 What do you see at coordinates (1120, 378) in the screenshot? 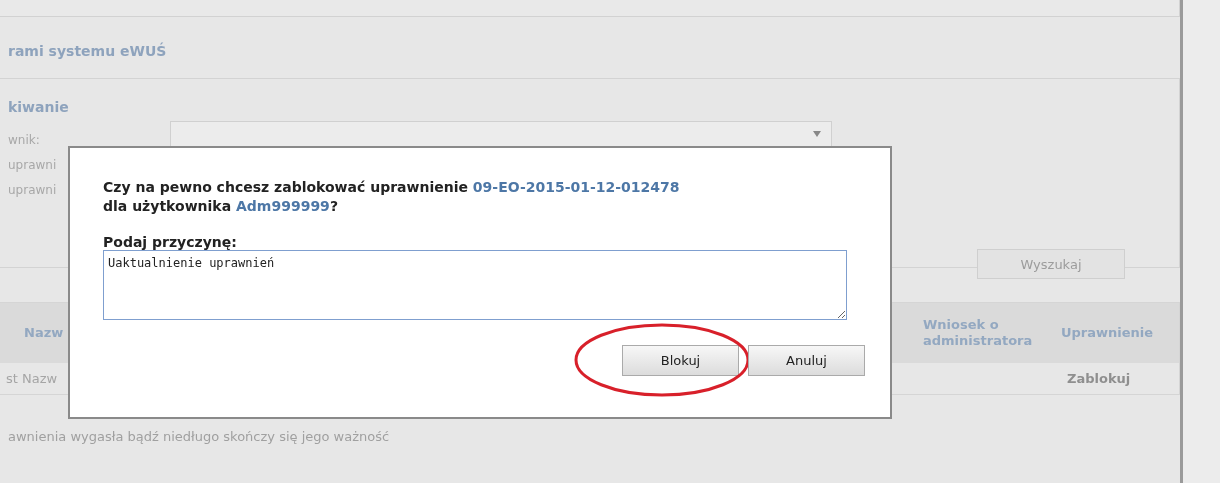
I see `block-link: Zablokuj` at bounding box center [1120, 378].